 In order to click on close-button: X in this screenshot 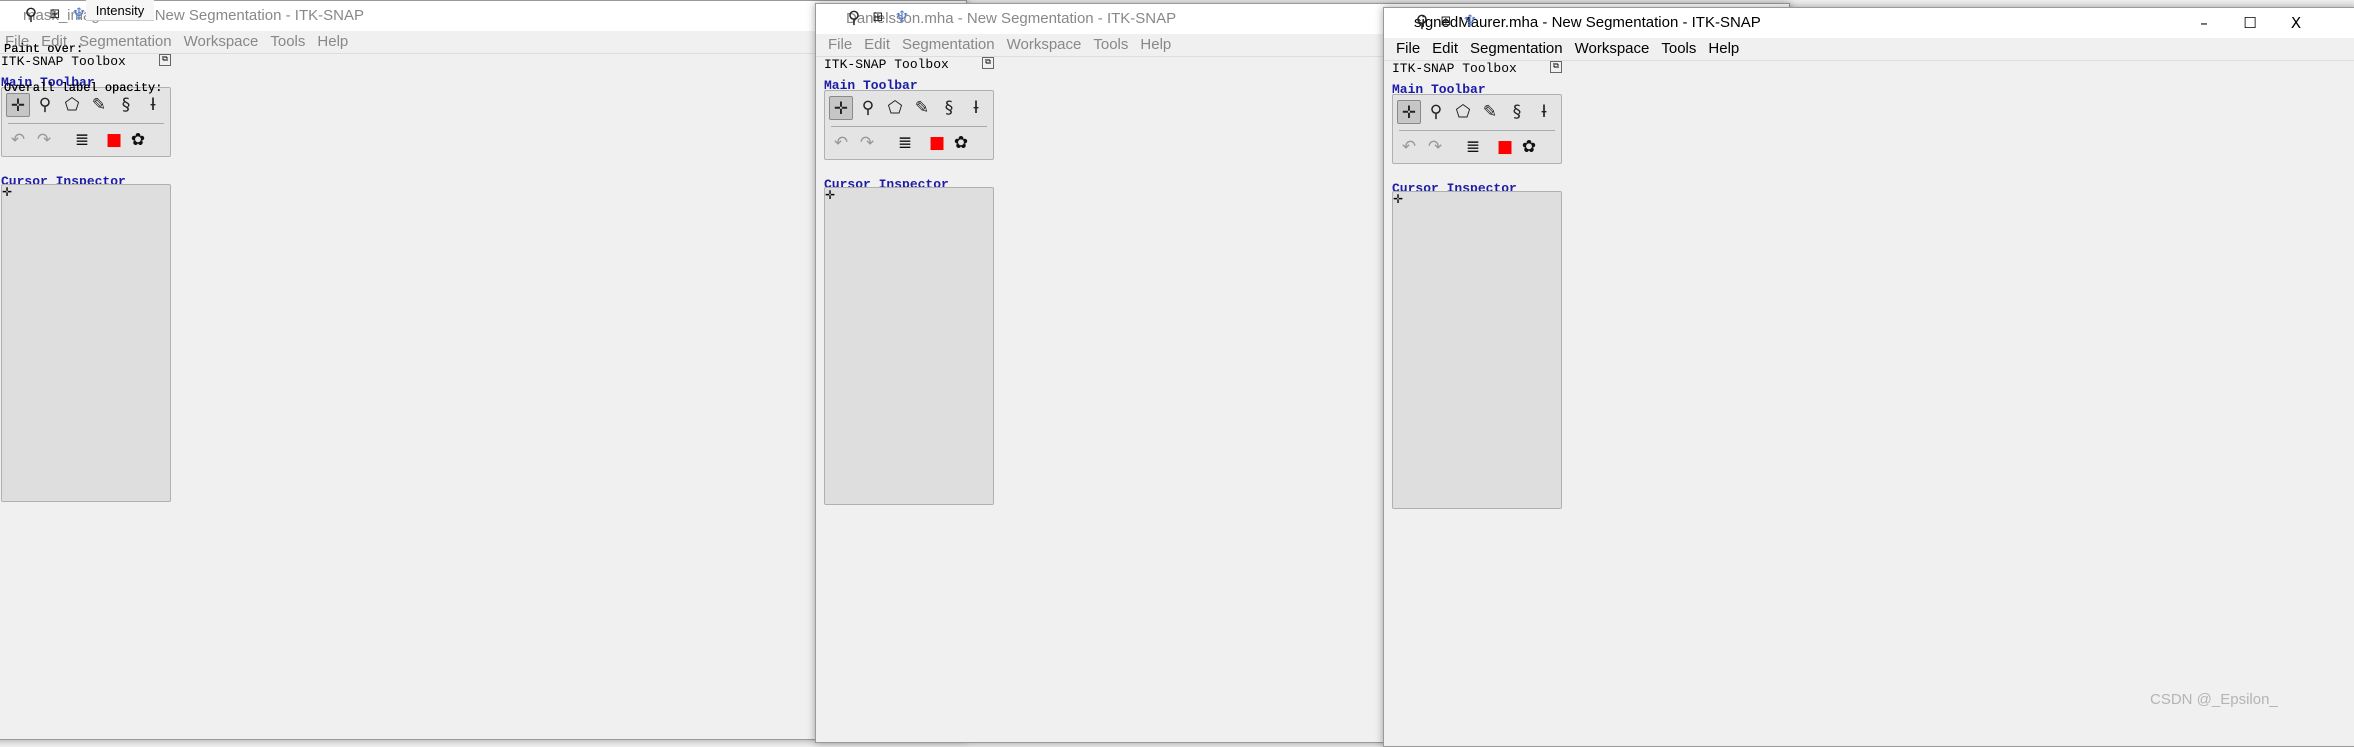, I will do `click(2296, 23)`.